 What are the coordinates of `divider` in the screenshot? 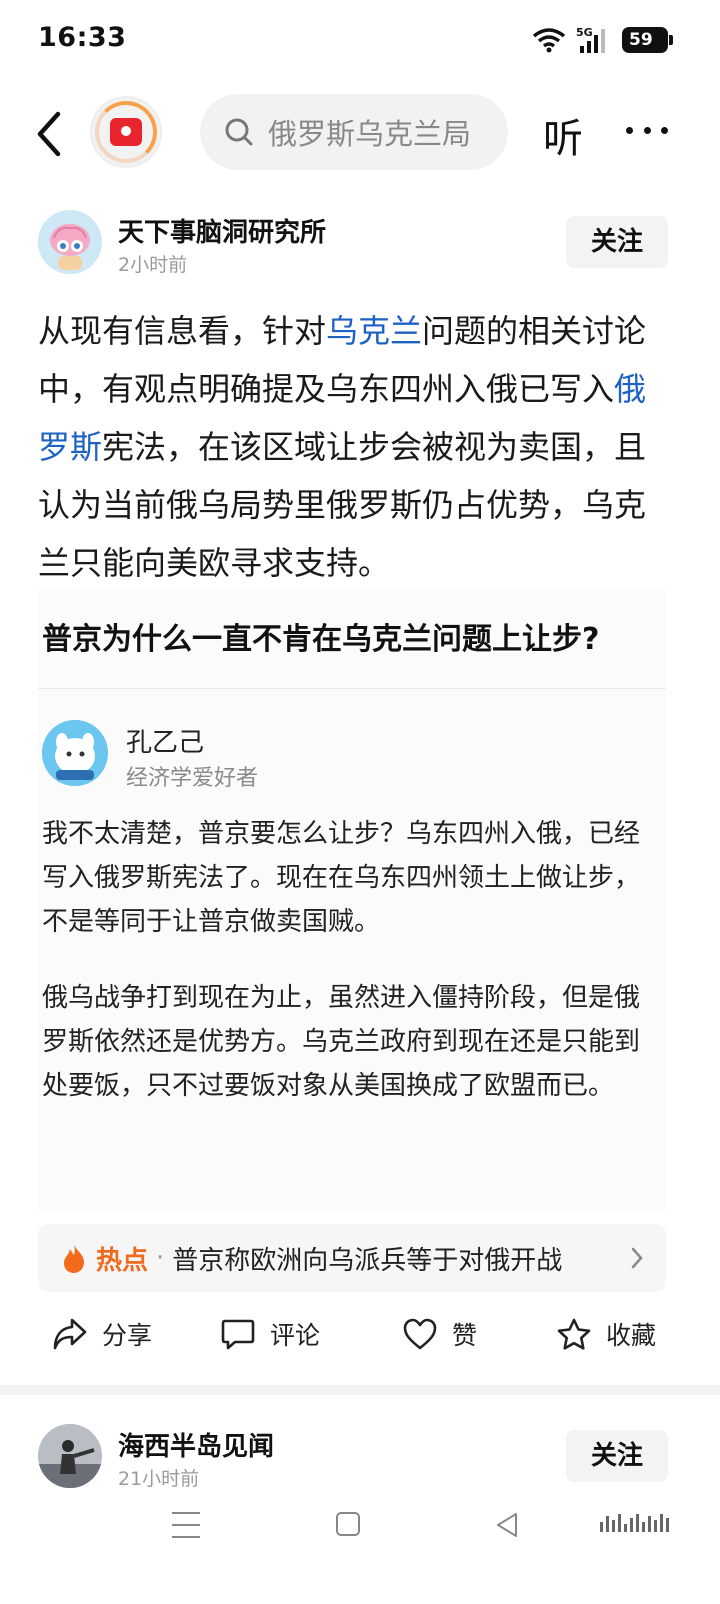 It's located at (352, 688).